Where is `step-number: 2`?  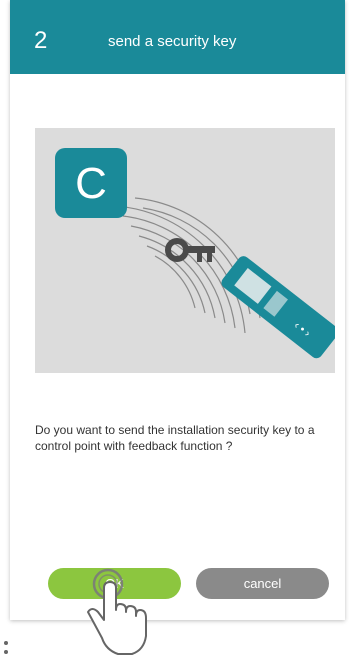 step-number: 2 is located at coordinates (41, 40).